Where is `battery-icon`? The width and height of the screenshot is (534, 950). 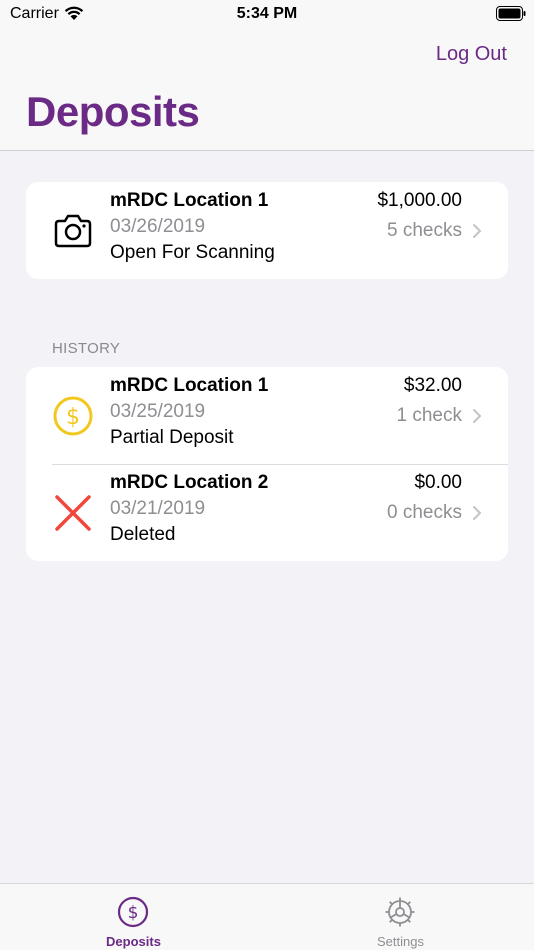
battery-icon is located at coordinates (511, 13).